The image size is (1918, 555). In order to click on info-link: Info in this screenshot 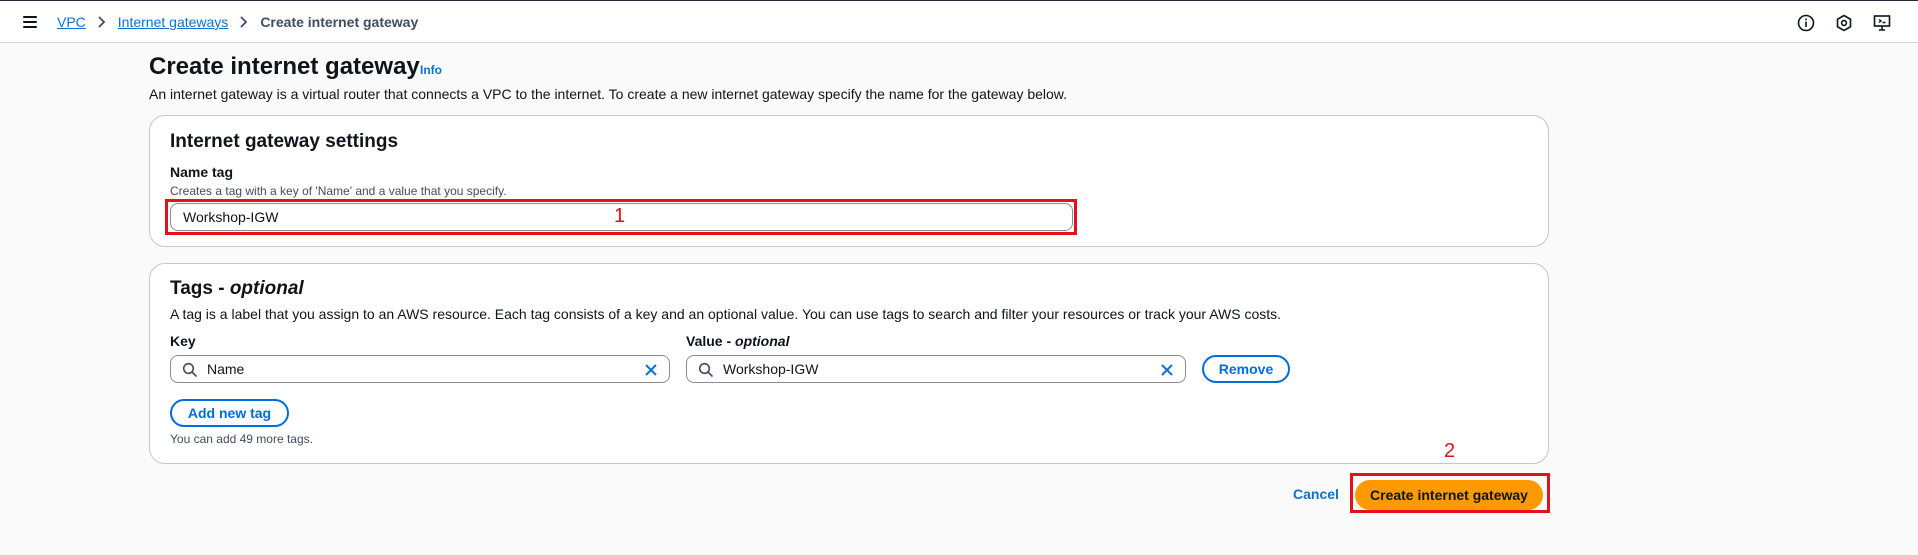, I will do `click(431, 70)`.